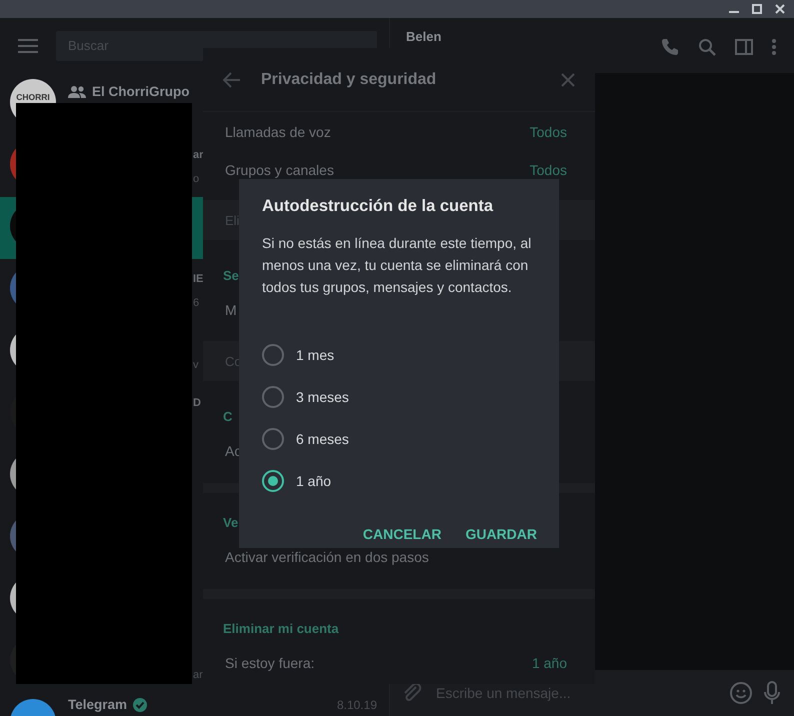  What do you see at coordinates (140, 705) in the screenshot?
I see `verified-icon` at bounding box center [140, 705].